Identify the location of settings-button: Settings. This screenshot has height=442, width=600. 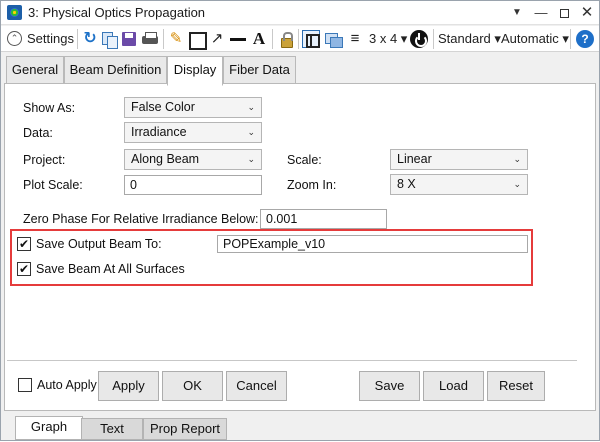
(50, 39).